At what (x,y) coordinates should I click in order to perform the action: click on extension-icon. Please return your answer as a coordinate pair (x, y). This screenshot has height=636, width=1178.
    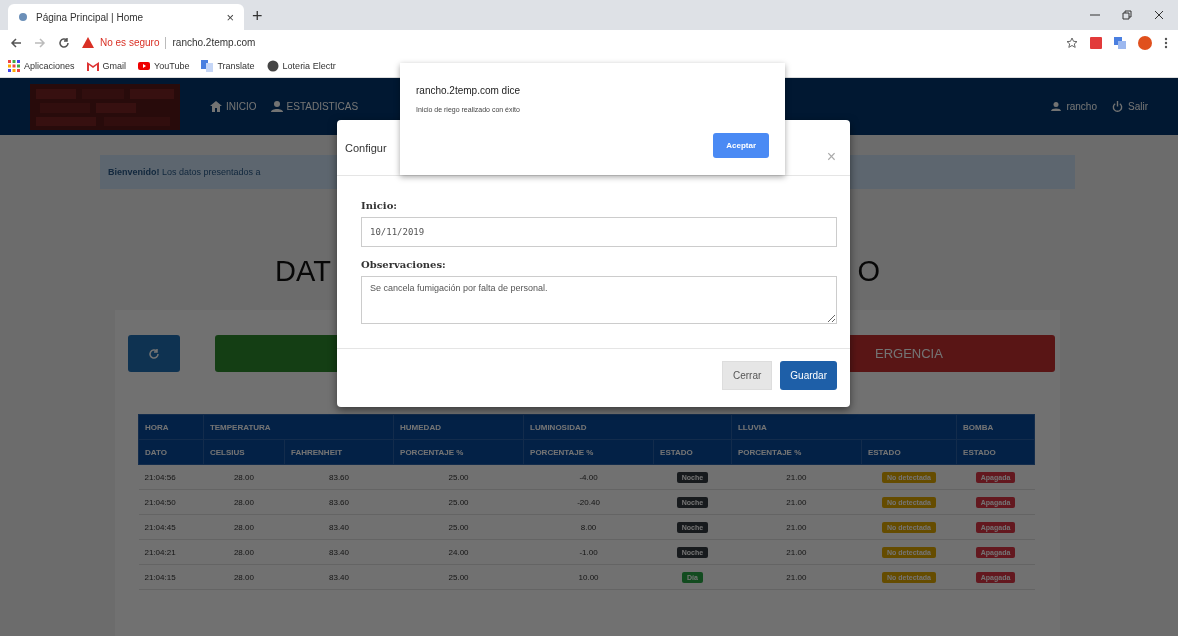
    Looking at the image, I should click on (1096, 42).